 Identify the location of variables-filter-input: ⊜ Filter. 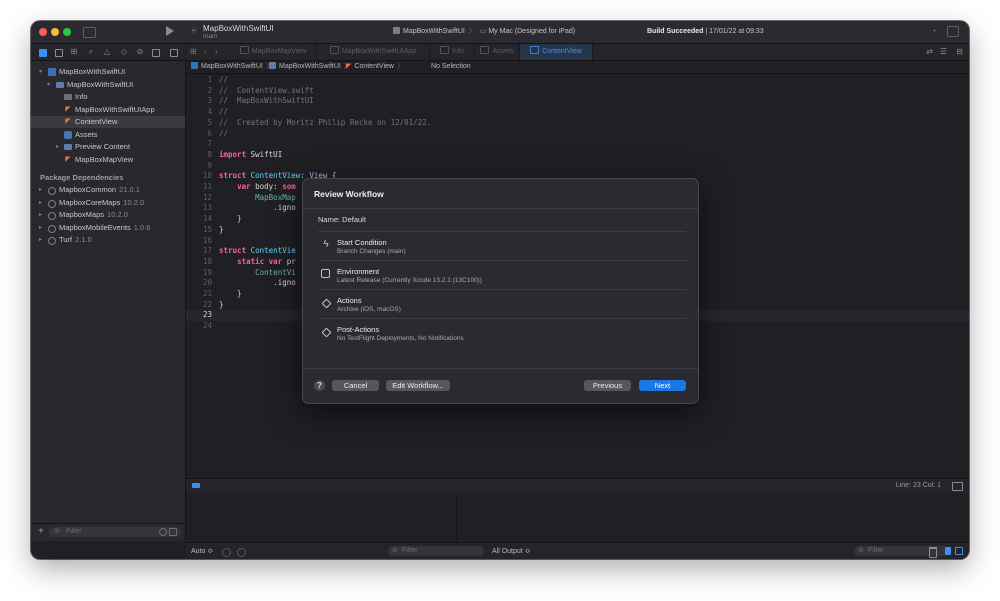
(436, 551).